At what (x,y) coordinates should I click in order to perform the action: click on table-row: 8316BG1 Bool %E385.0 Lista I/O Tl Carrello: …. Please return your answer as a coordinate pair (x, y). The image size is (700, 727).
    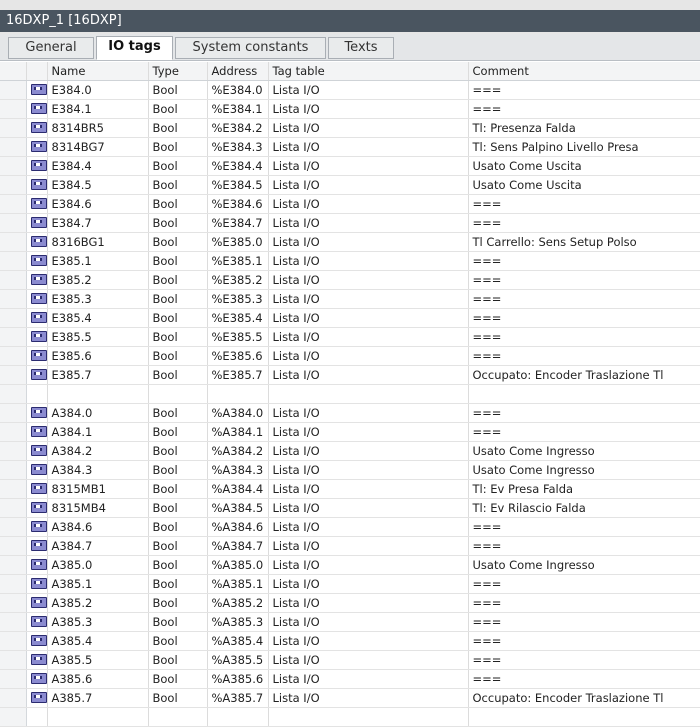
    Looking at the image, I should click on (350, 242).